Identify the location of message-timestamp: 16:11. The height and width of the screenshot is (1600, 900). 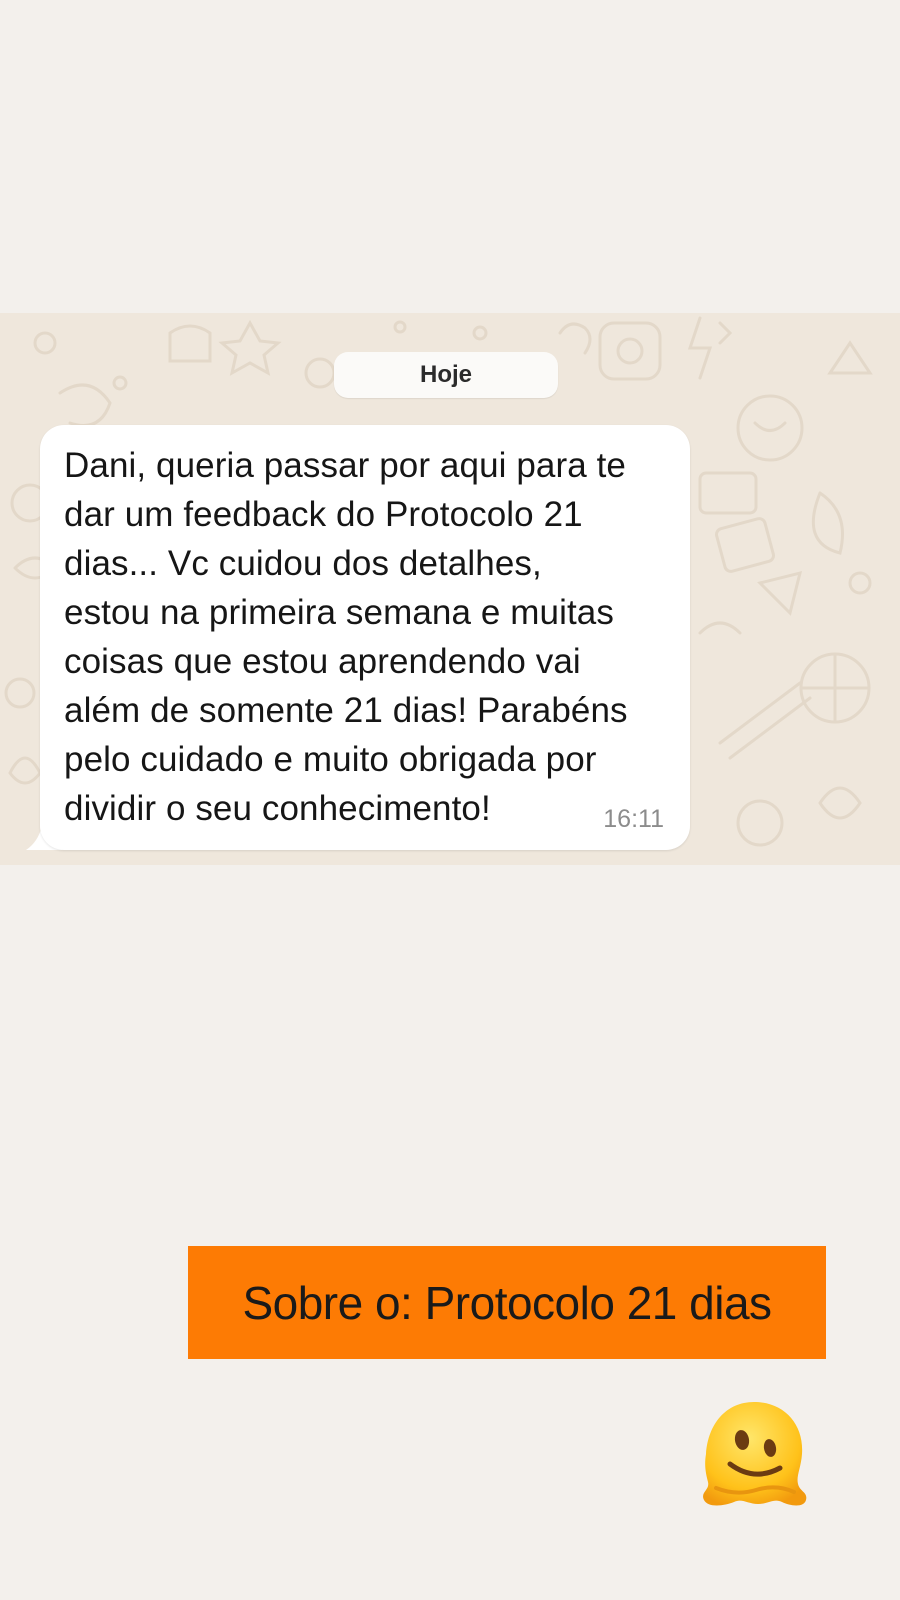
(633, 819).